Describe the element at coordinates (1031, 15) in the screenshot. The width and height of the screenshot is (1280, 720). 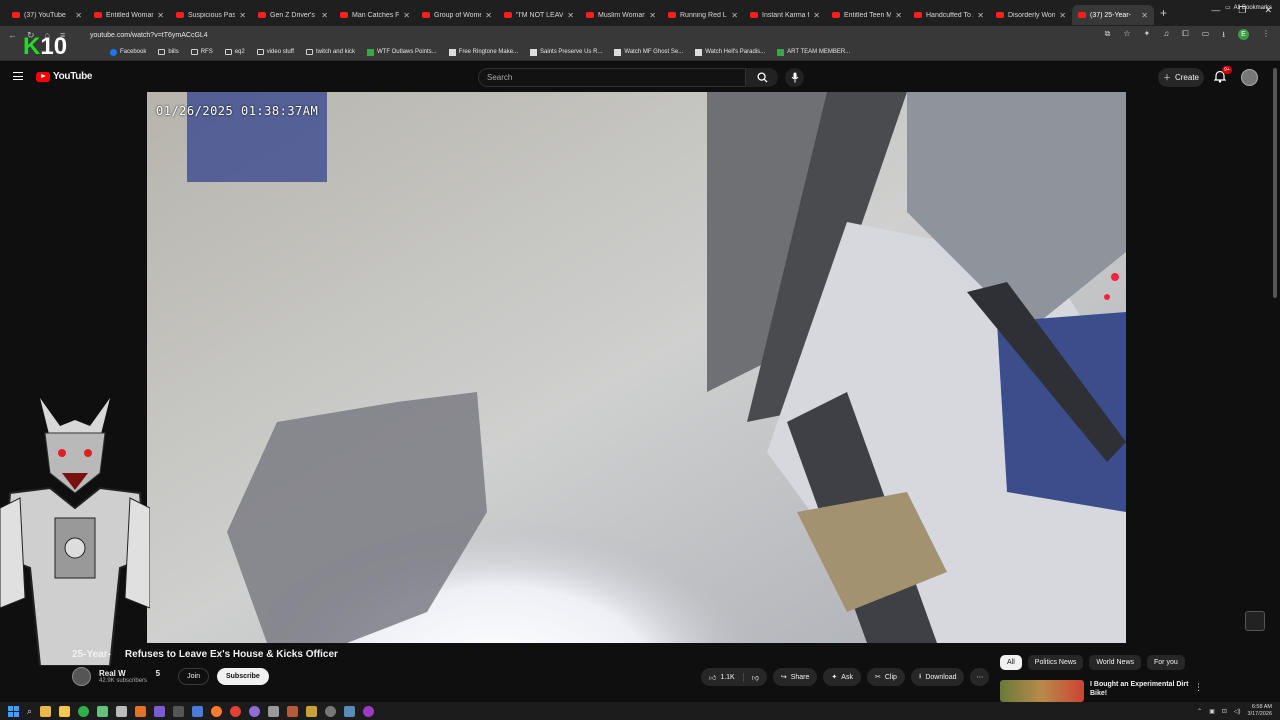
I see `browser-tab: Disorderly Wome✕` at that location.